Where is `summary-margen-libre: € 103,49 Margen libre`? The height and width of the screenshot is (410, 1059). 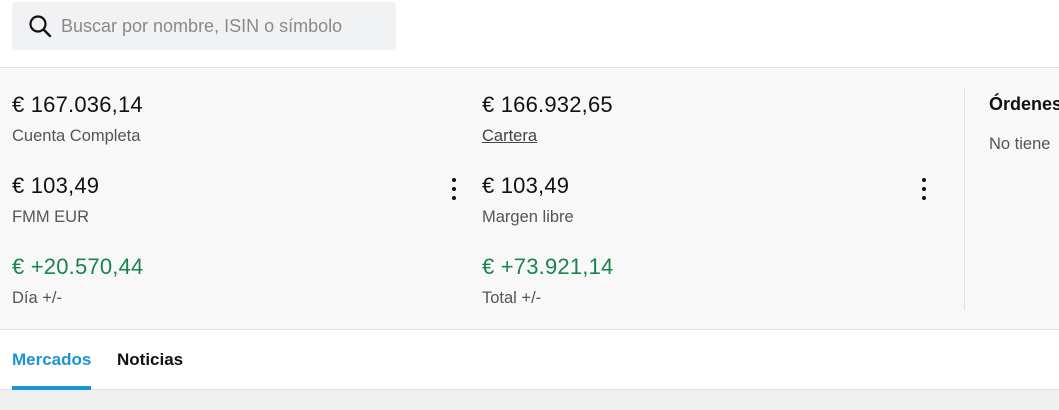 summary-margen-libre: € 103,49 Margen libre is located at coordinates (528, 200).